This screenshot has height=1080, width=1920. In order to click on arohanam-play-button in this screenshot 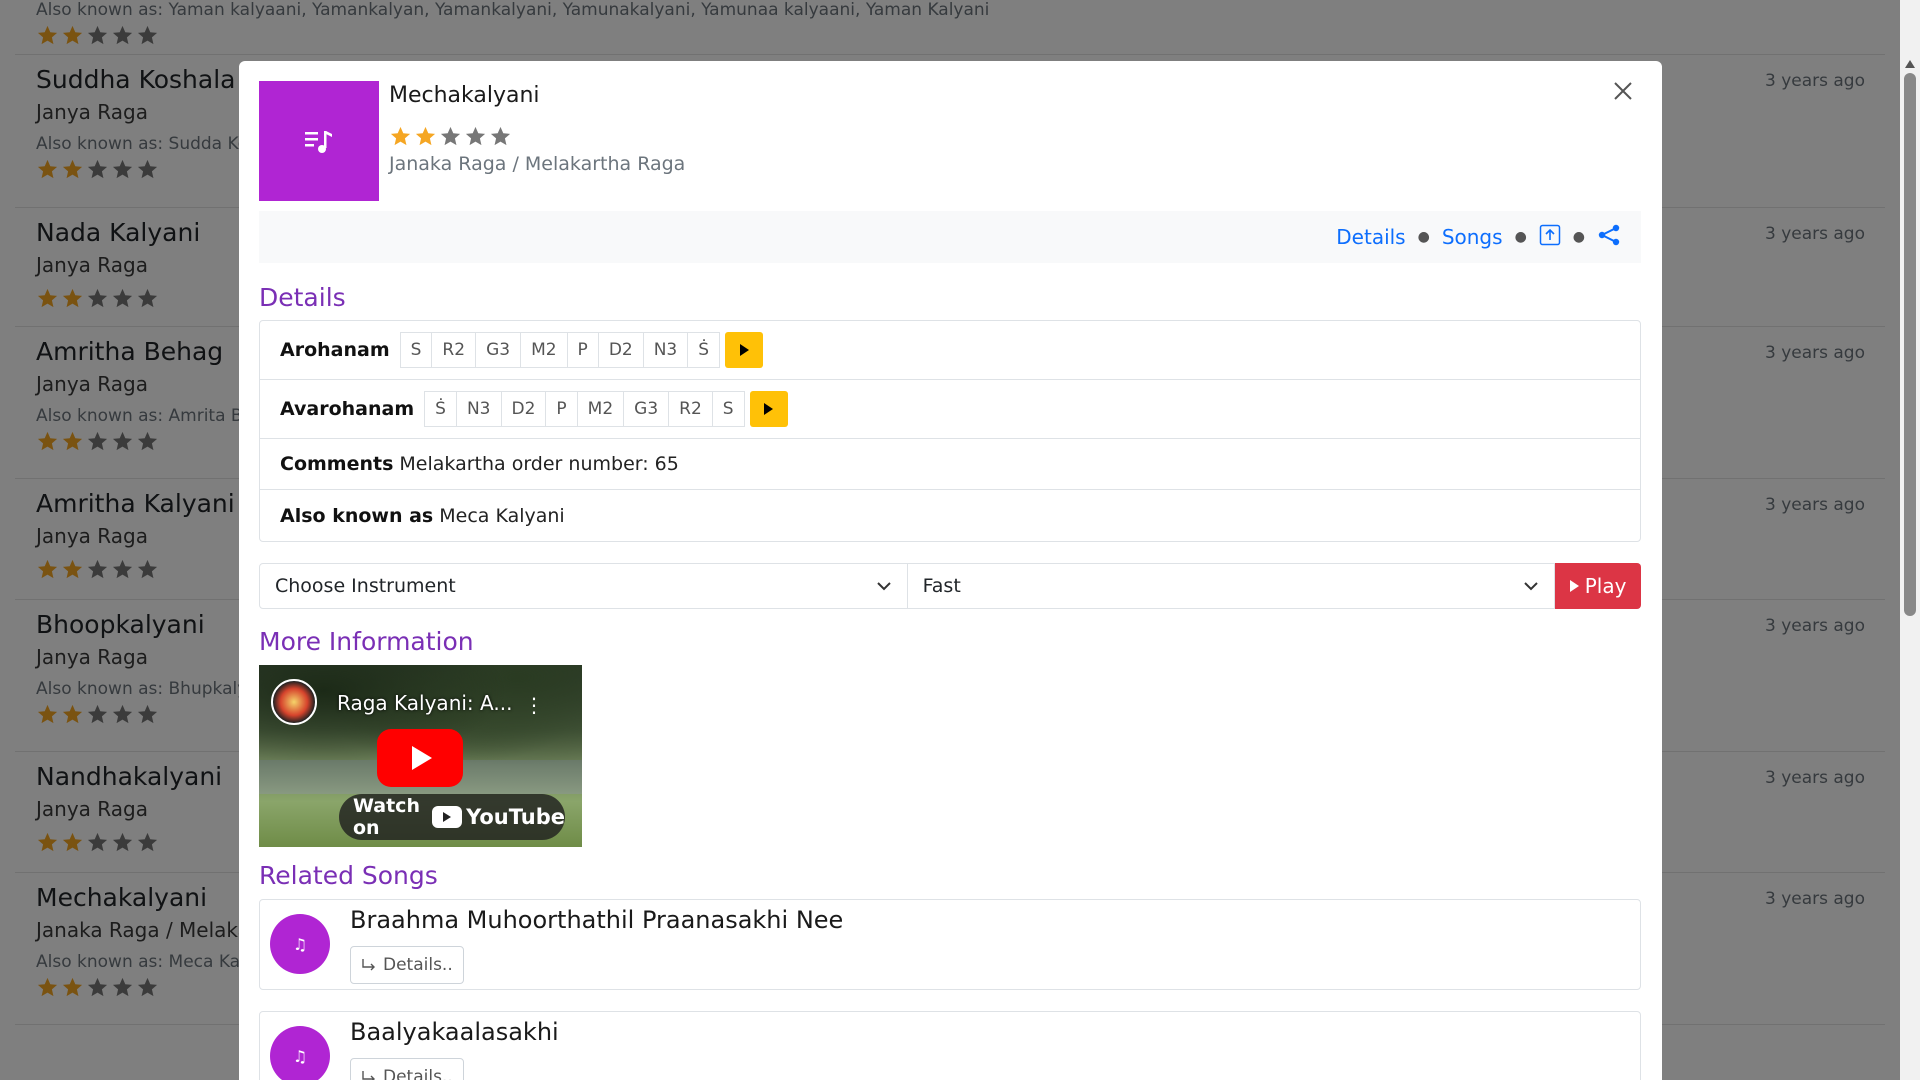, I will do `click(744, 350)`.